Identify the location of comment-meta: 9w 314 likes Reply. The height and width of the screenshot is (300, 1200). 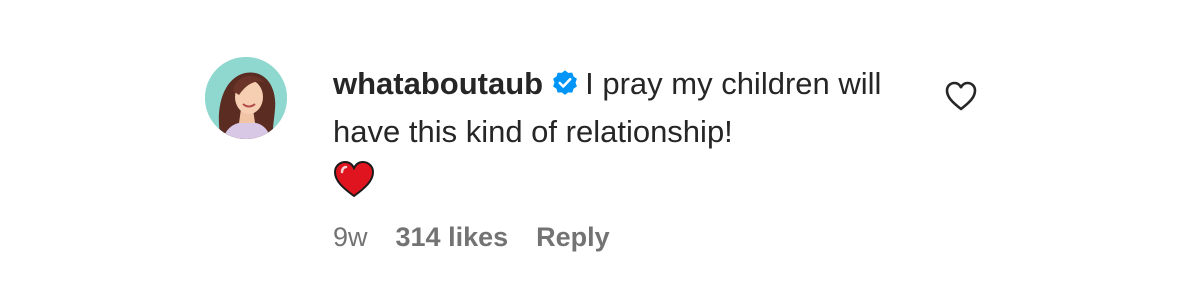
(485, 237).